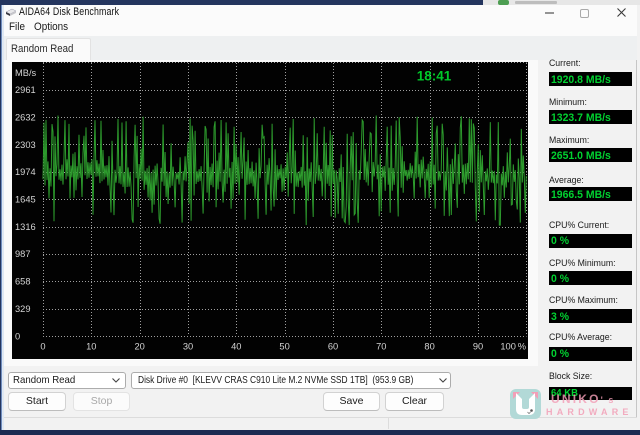  What do you see at coordinates (25, 145) in the screenshot?
I see `svg-text: 2303` at bounding box center [25, 145].